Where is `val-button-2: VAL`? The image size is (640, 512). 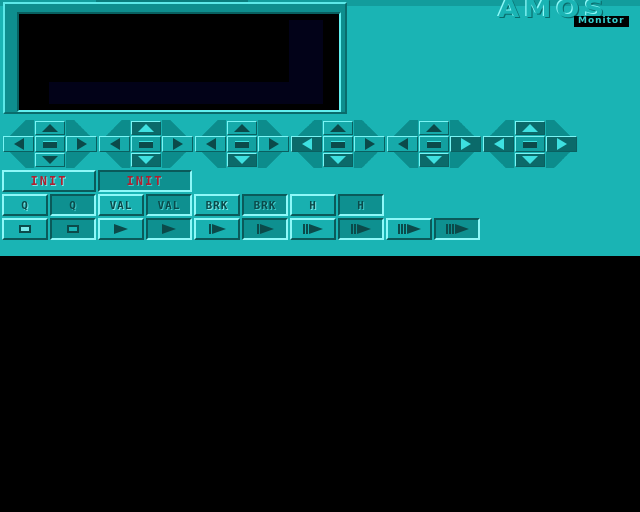
val-button-2: VAL is located at coordinates (169, 205).